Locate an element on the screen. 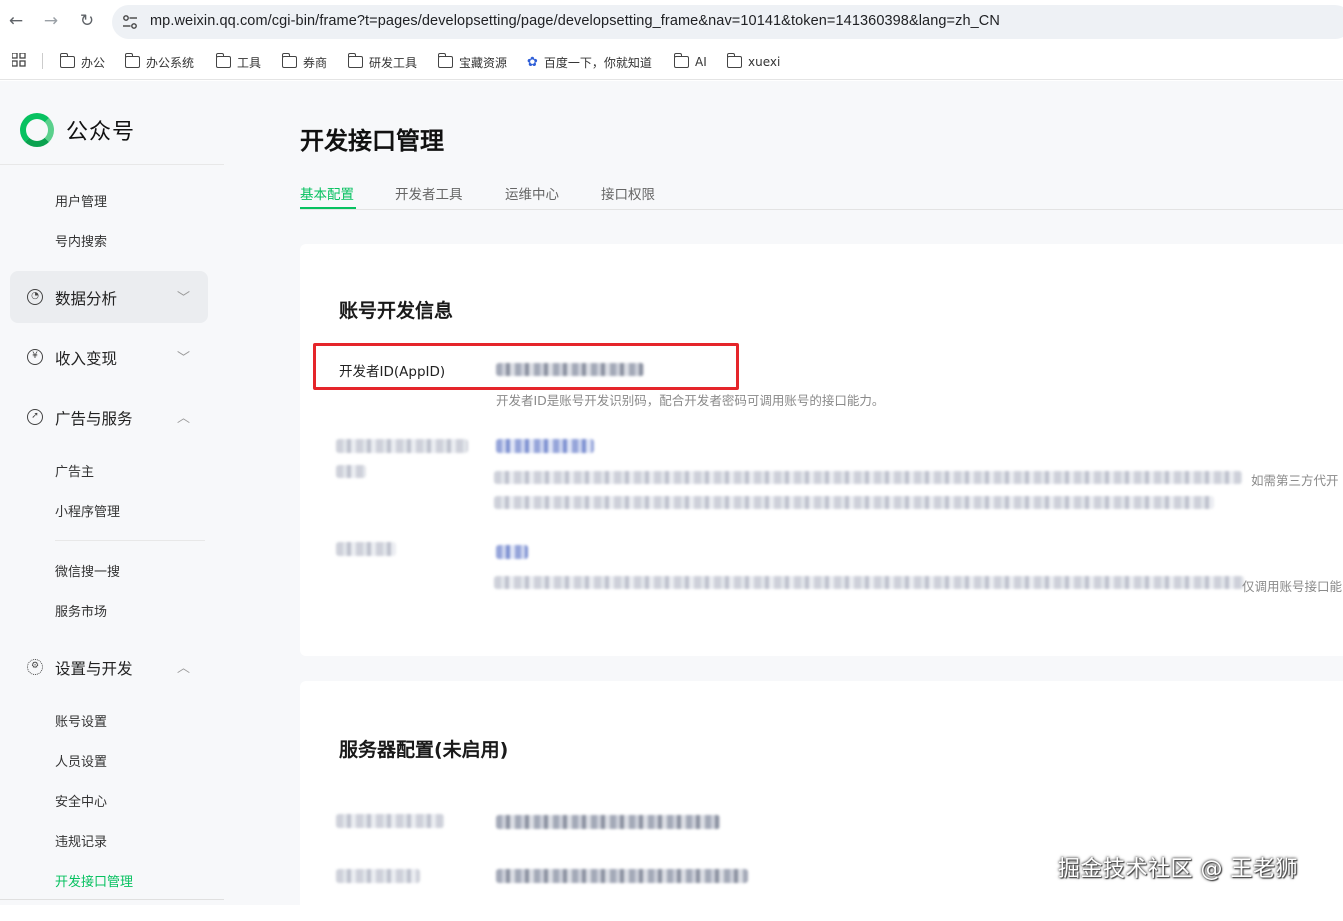  wechat-official-logo-icon is located at coordinates (37, 130).